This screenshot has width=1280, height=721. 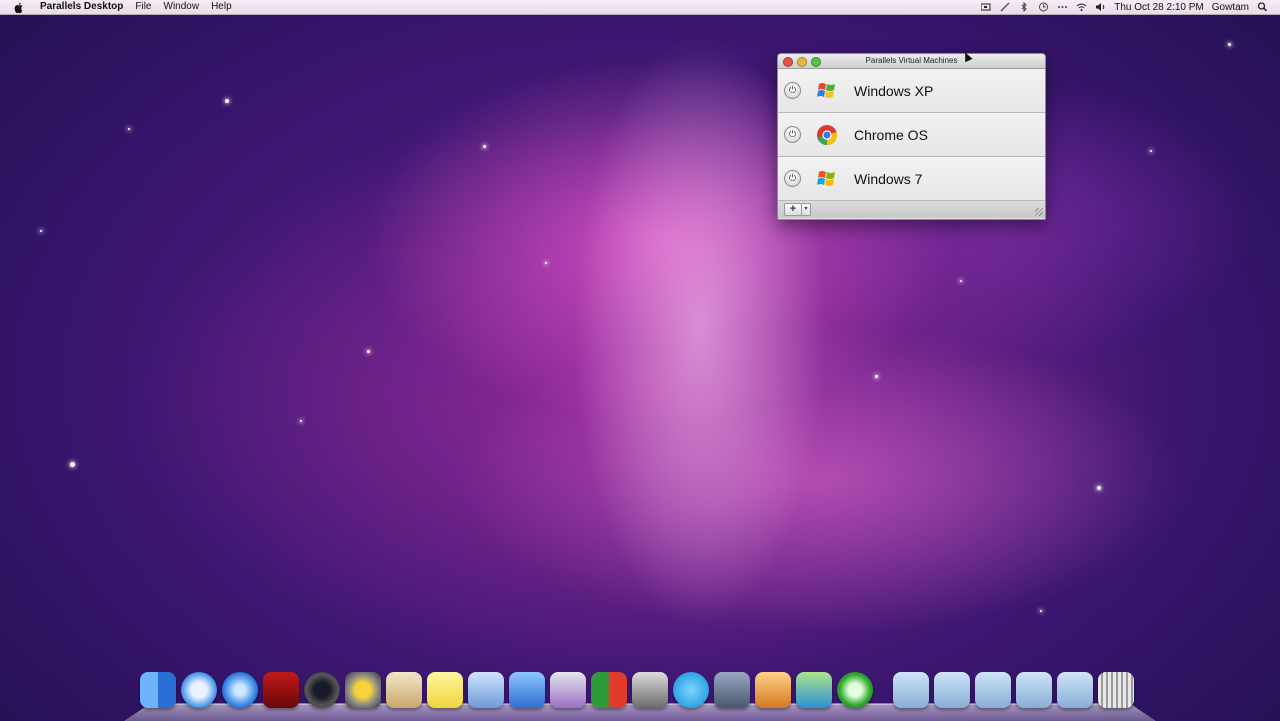 I want to click on time-machine-icon, so click(x=1043, y=7).